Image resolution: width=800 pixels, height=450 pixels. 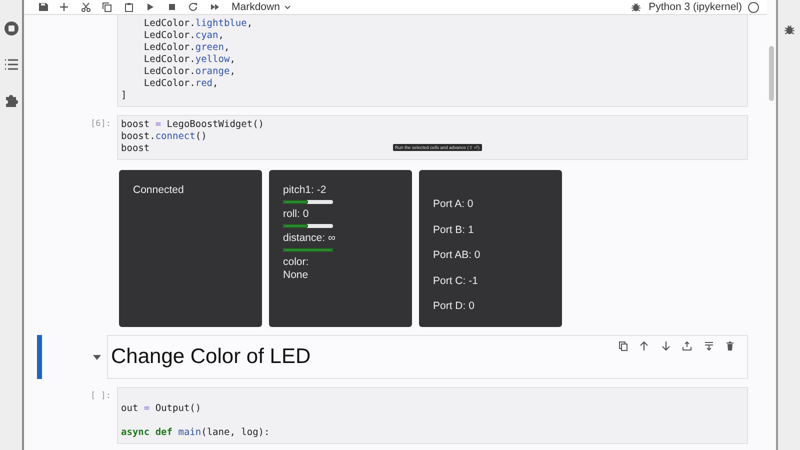 What do you see at coordinates (296, 275) in the screenshot?
I see `widget-label: None` at bounding box center [296, 275].